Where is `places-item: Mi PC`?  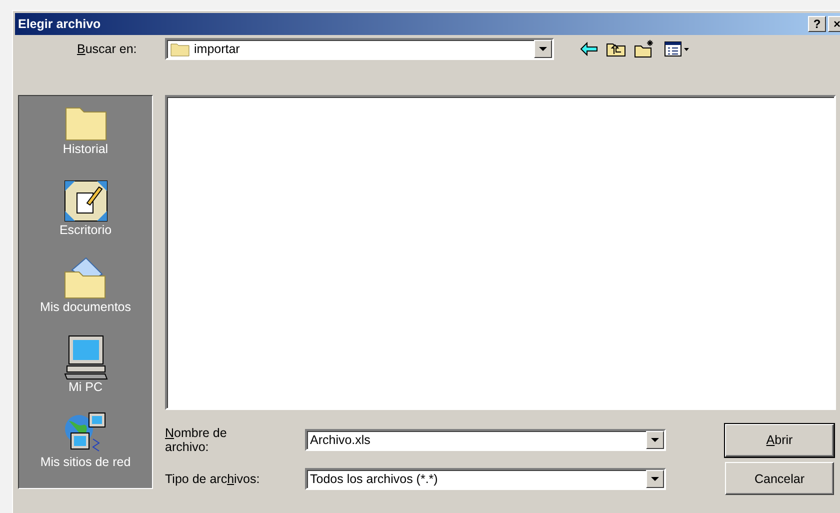
places-item: Mi PC is located at coordinates (85, 372).